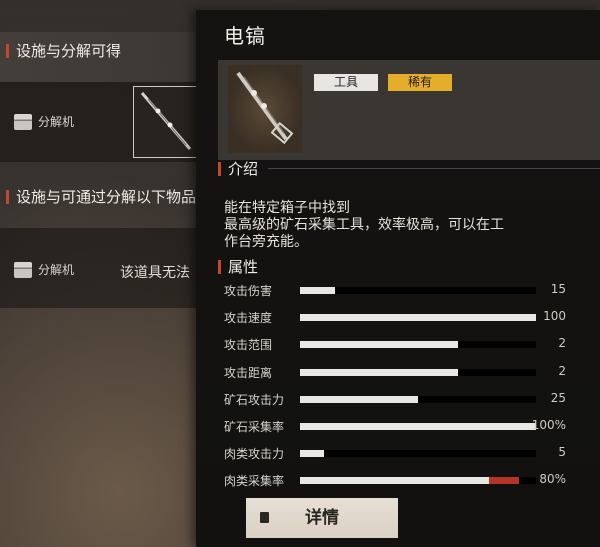 The width and height of the screenshot is (600, 547). I want to click on stat-label: 攻击距离, so click(248, 372).